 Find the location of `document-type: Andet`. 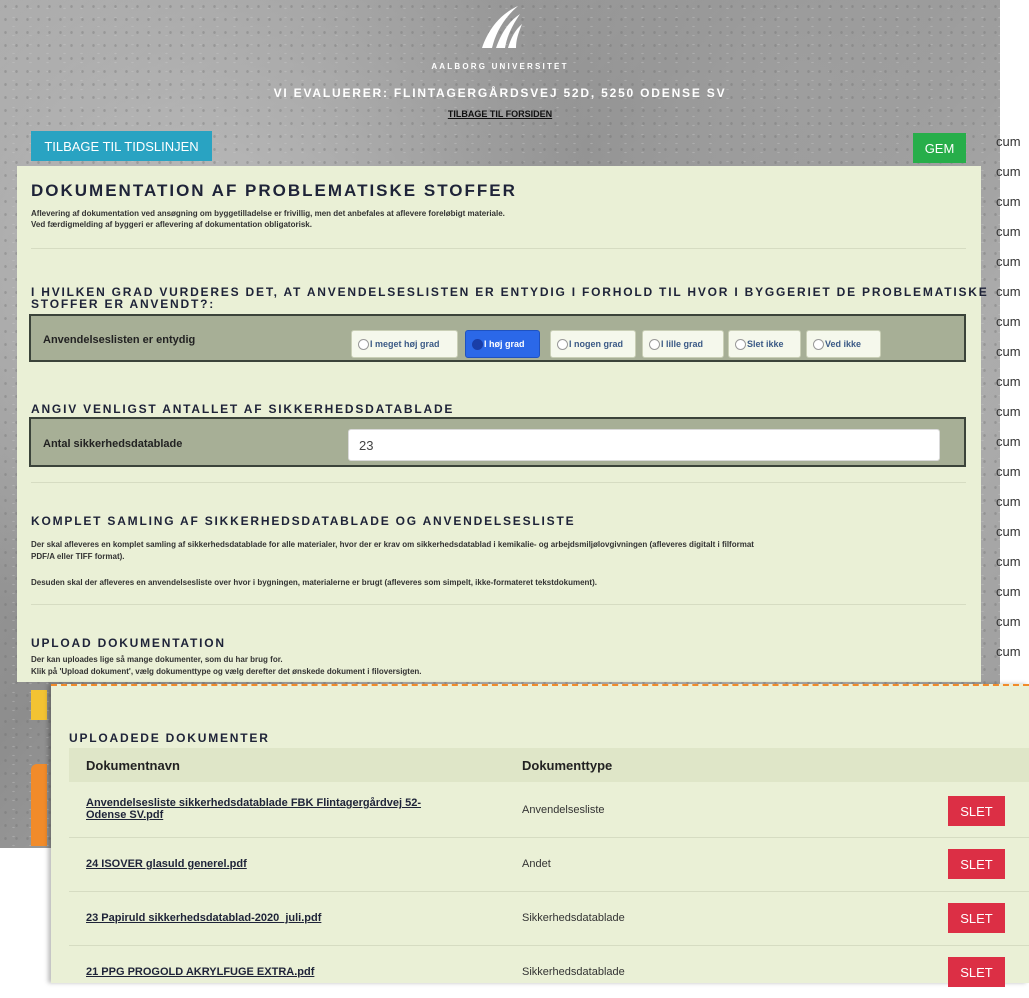

document-type: Andet is located at coordinates (536, 864).